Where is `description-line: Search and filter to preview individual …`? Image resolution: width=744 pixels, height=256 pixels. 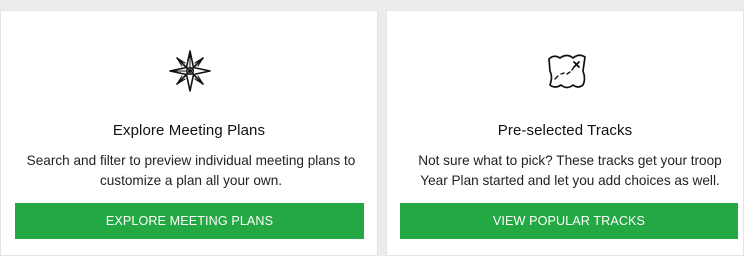
description-line: Search and filter to preview individual … is located at coordinates (191, 160).